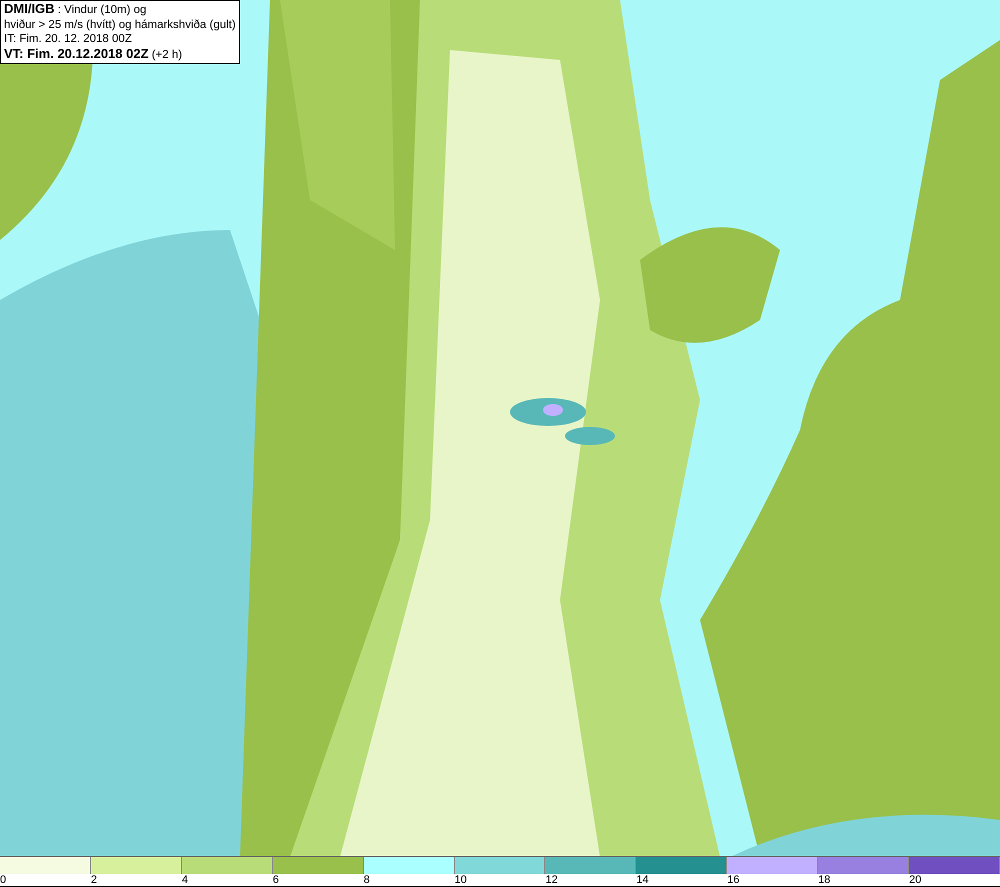 This screenshot has height=887, width=1000. I want to click on header-line: hviður > 25 m/s (hvítt) og hámarkshviða (gult), so click(120, 25).